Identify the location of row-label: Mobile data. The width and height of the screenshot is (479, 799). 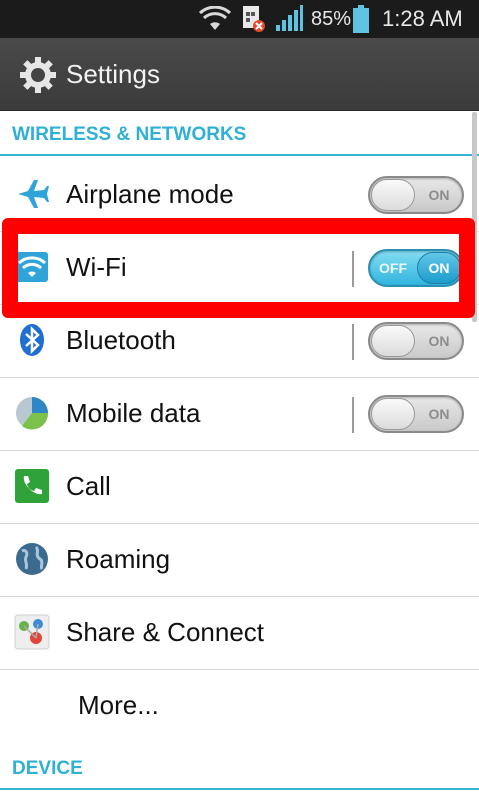
(133, 413).